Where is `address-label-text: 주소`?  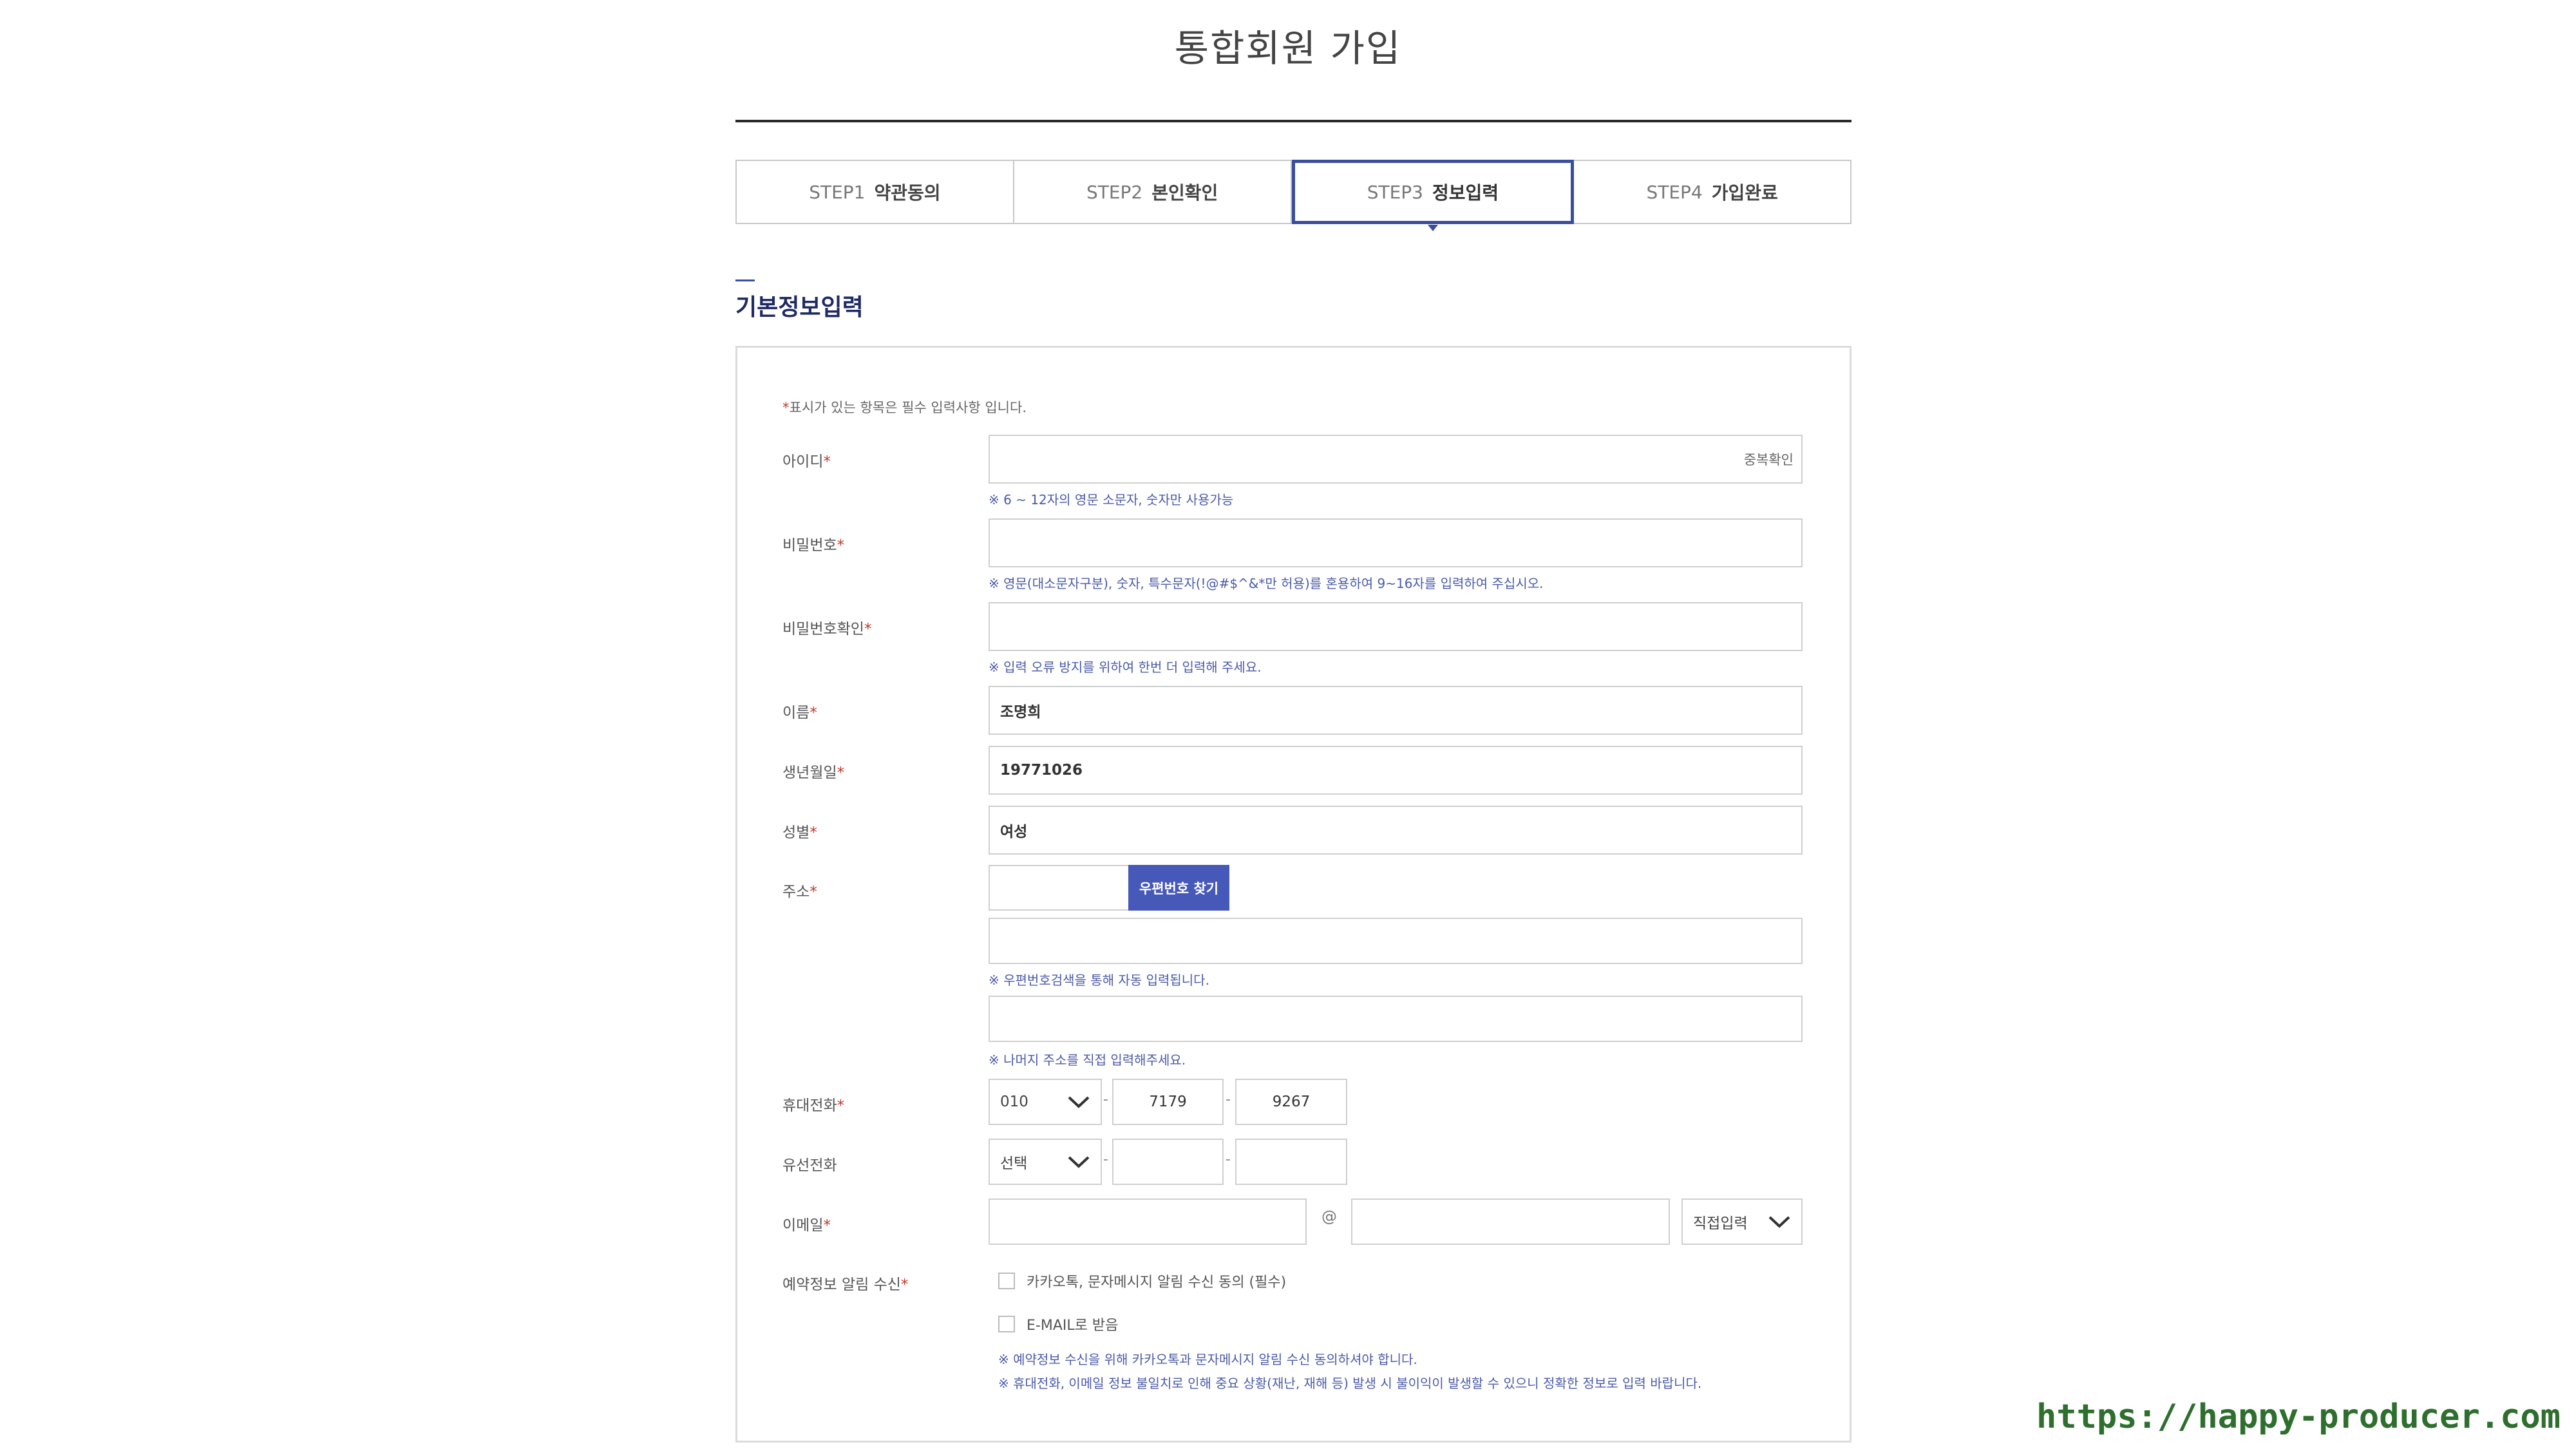 address-label-text: 주소 is located at coordinates (796, 892).